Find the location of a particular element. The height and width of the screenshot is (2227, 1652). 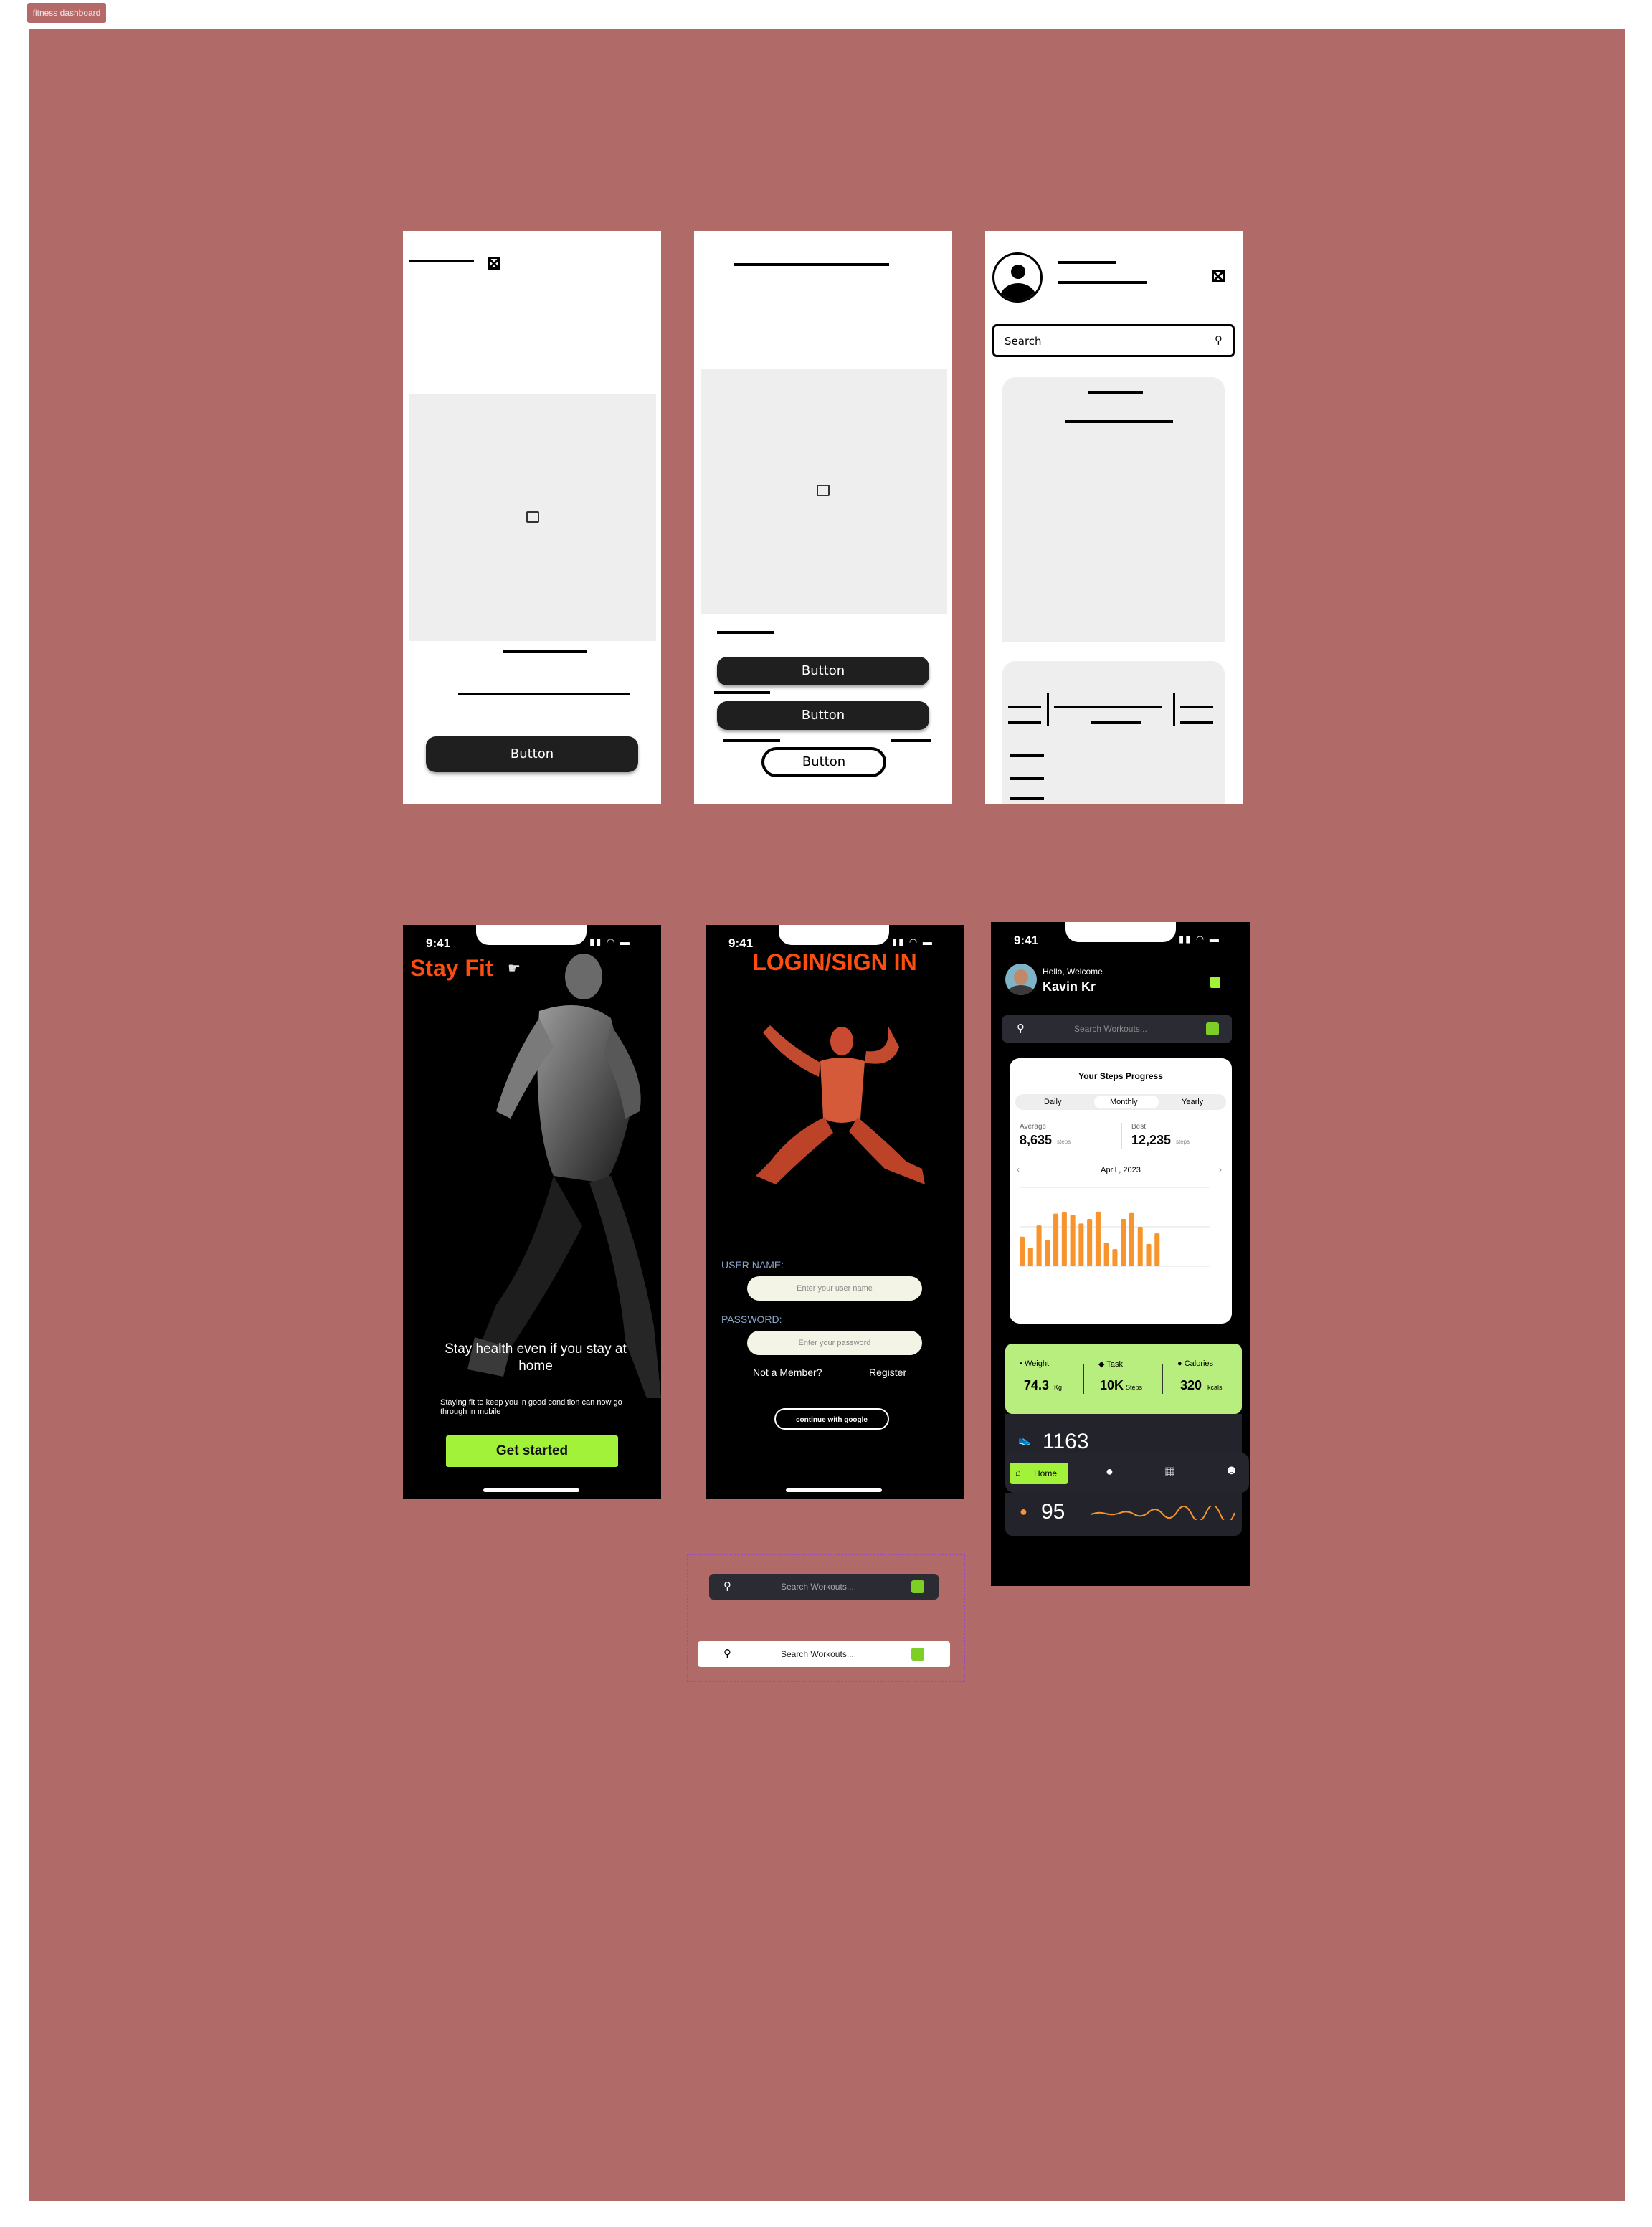

weight-label: ▪ Weight is located at coordinates (1035, 1363).